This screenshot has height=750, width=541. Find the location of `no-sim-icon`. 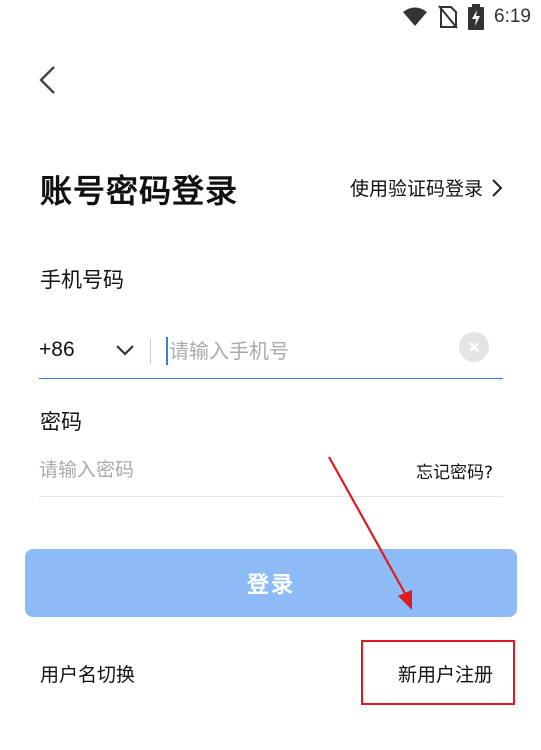

no-sim-icon is located at coordinates (448, 17).